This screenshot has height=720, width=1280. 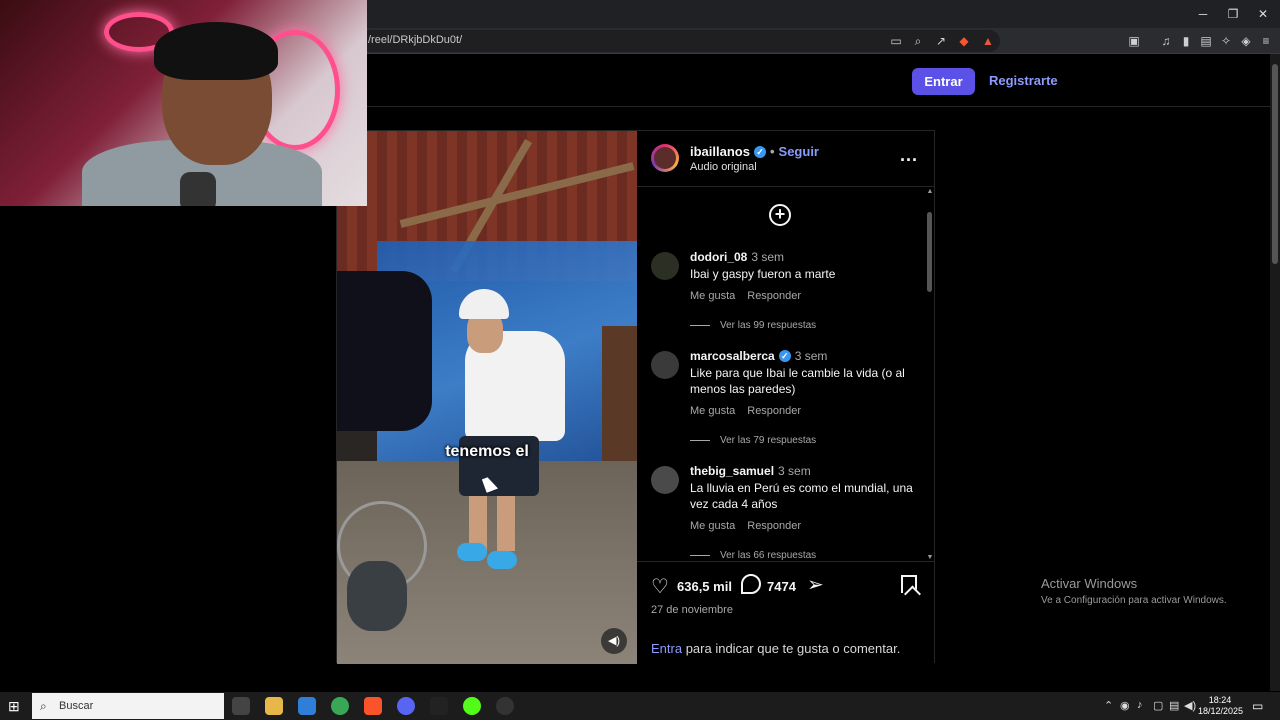 I want to click on comment-username: thebig_samuel, so click(x=732, y=471).